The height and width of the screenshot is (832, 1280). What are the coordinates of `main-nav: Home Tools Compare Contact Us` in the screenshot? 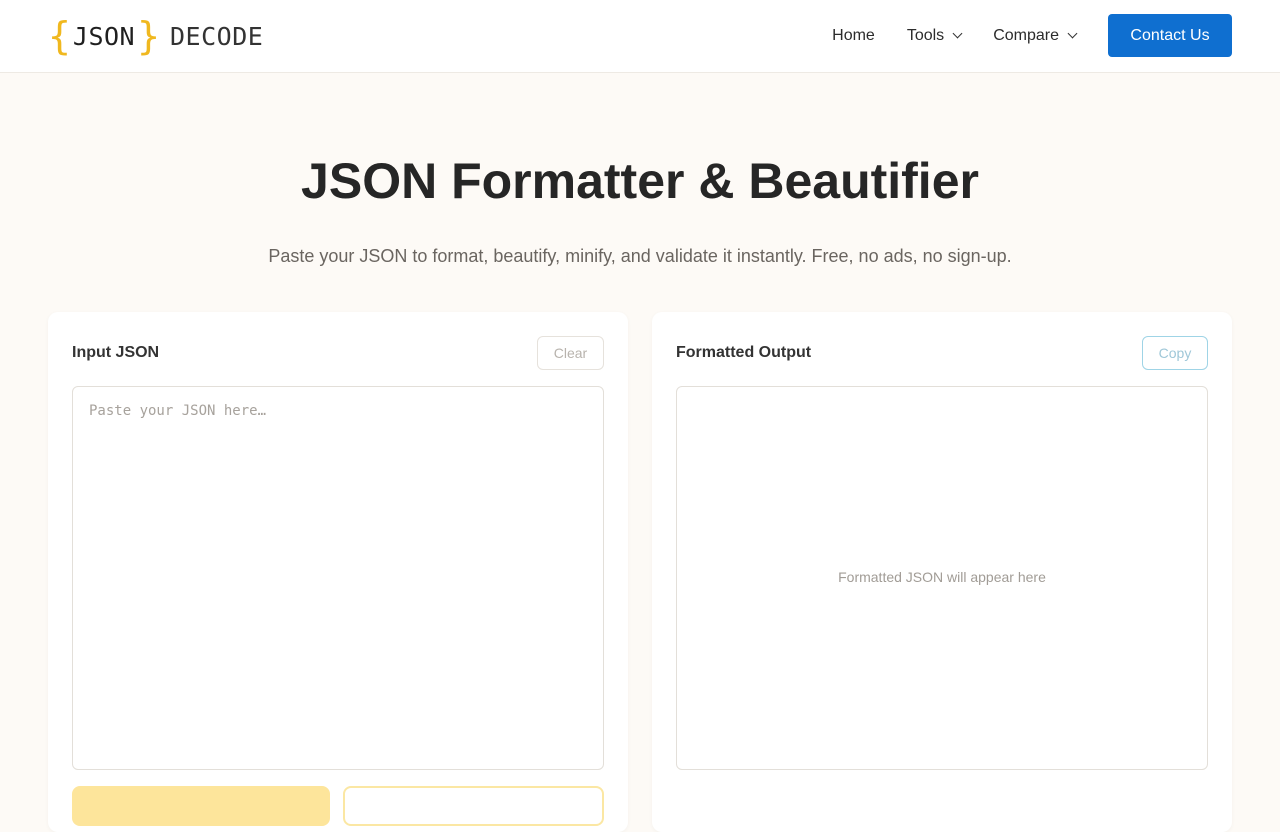 It's located at (1032, 35).